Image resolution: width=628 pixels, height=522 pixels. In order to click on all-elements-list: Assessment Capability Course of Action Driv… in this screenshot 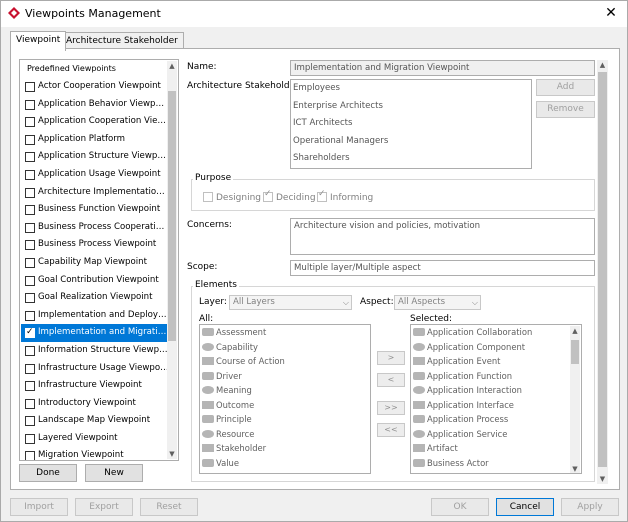, I will do `click(285, 399)`.